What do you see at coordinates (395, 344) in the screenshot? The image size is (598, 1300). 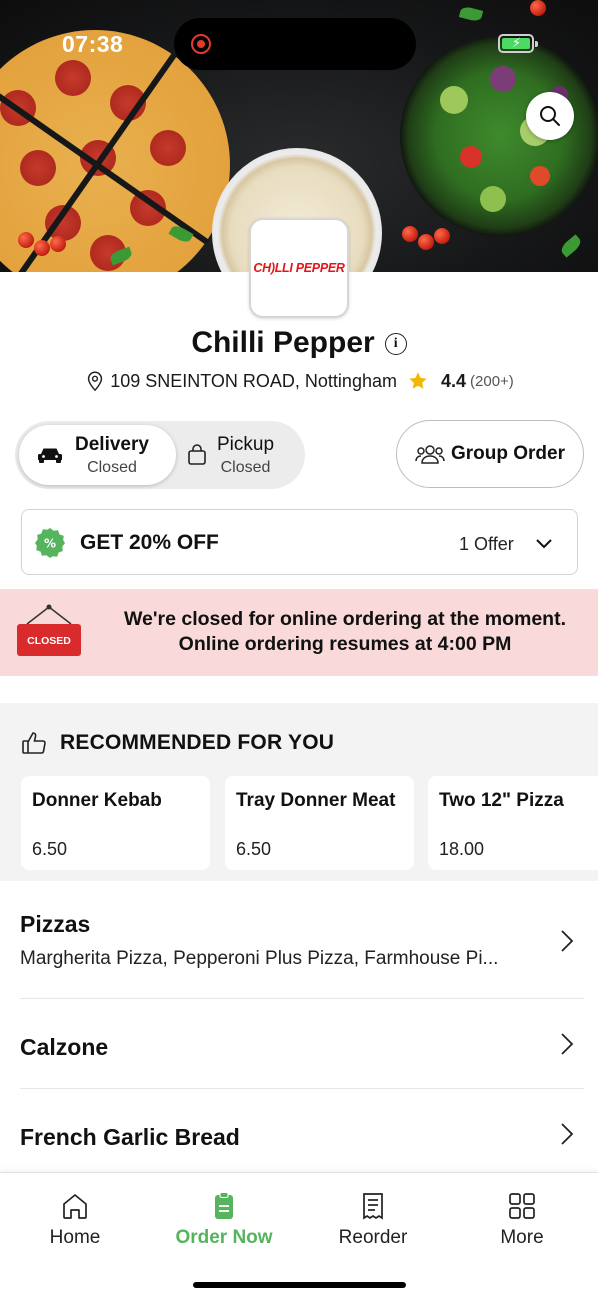 I see `info-icon: i` at bounding box center [395, 344].